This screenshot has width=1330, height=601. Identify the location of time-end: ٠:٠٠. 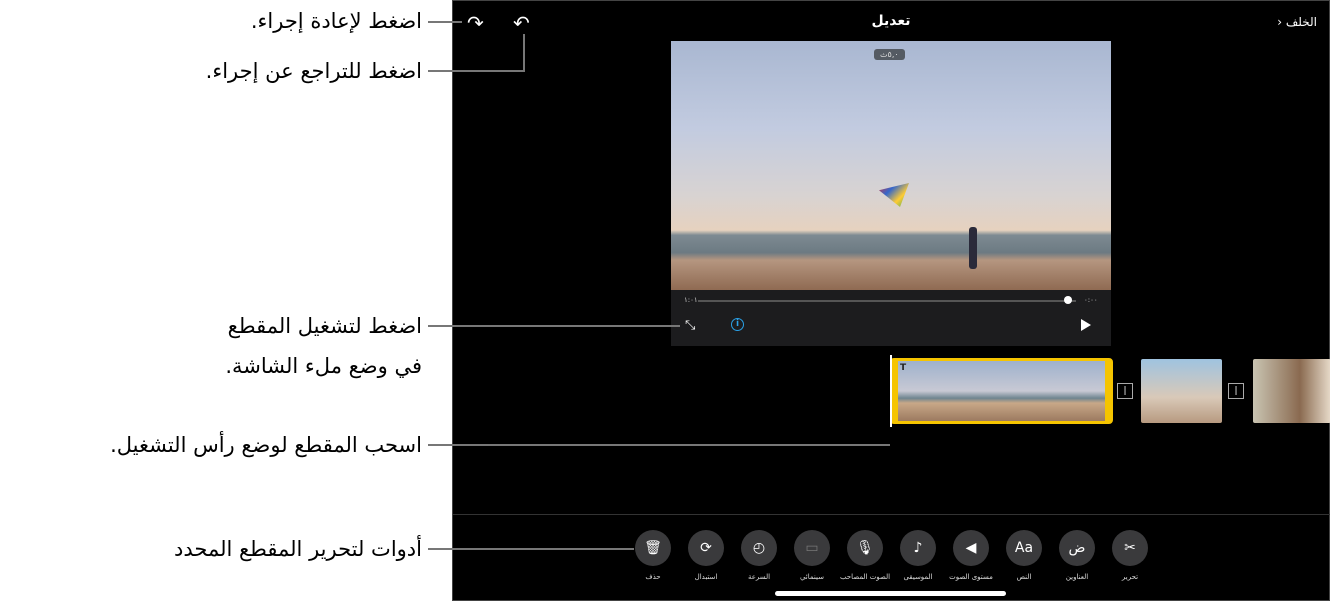
(1091, 300).